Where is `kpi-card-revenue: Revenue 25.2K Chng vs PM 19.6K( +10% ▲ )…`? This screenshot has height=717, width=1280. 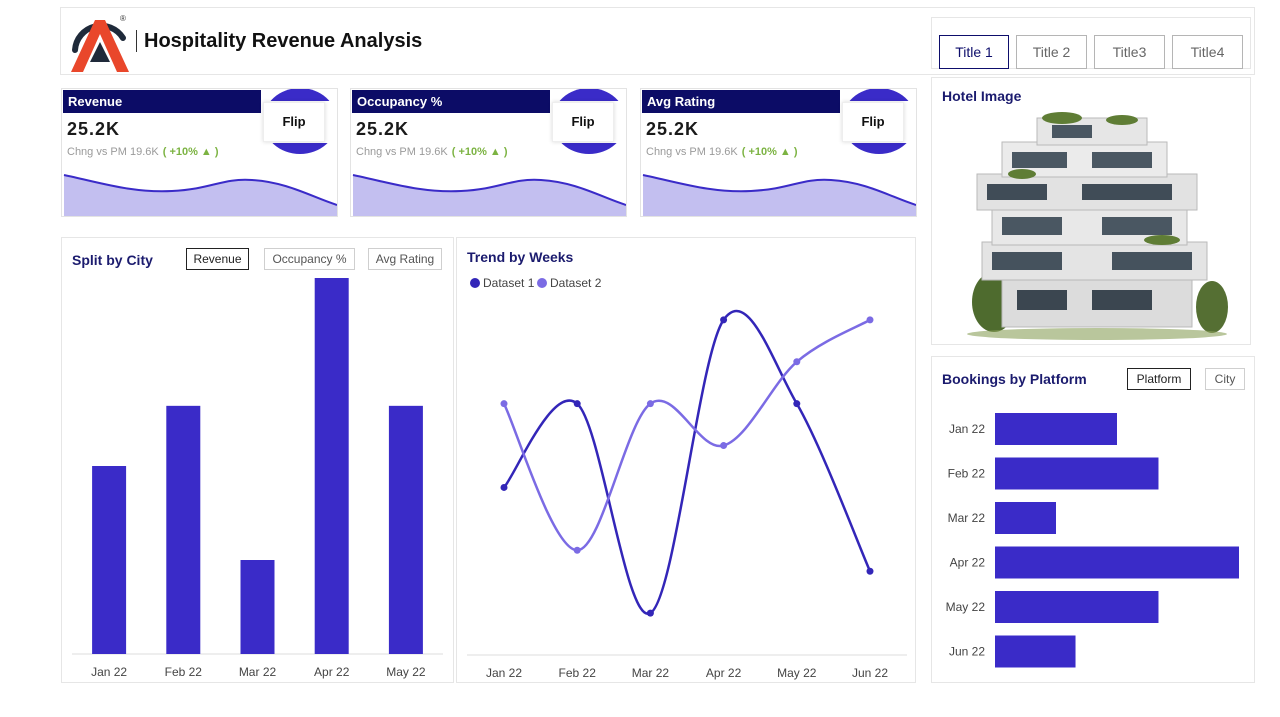 kpi-card-revenue: Revenue 25.2K Chng vs PM 19.6K( +10% ▲ )… is located at coordinates (199, 152).